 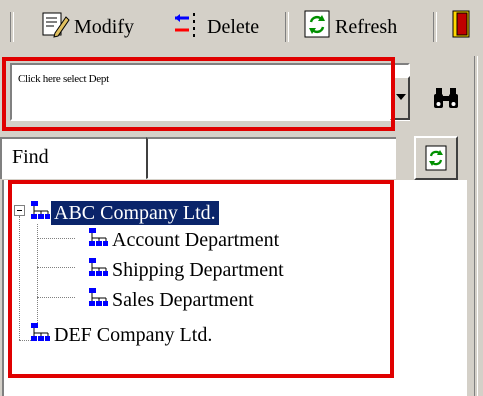 I want to click on modify-button: Modify, so click(x=87, y=27).